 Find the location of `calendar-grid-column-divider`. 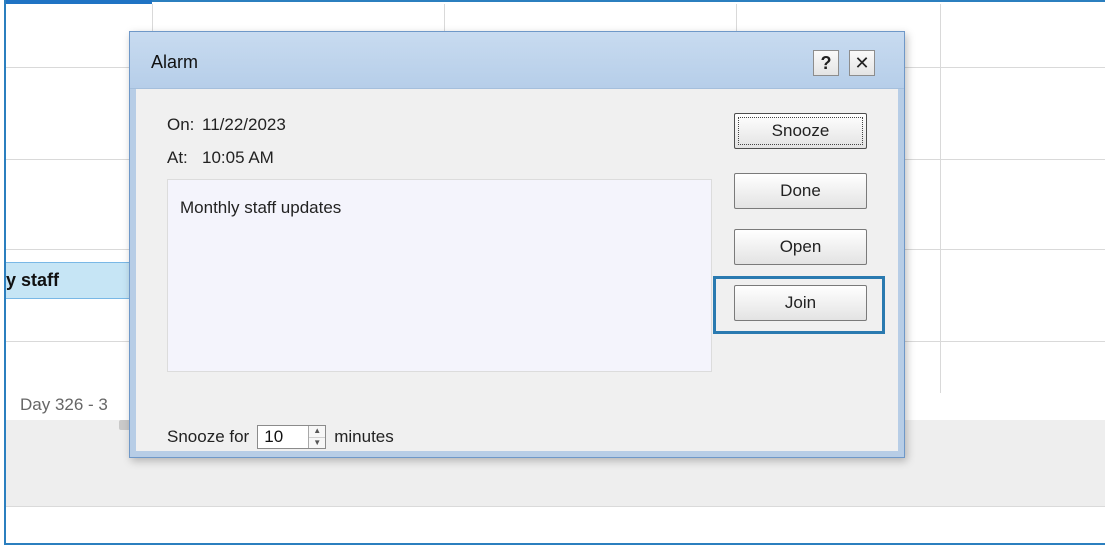

calendar-grid-column-divider is located at coordinates (940, 198).